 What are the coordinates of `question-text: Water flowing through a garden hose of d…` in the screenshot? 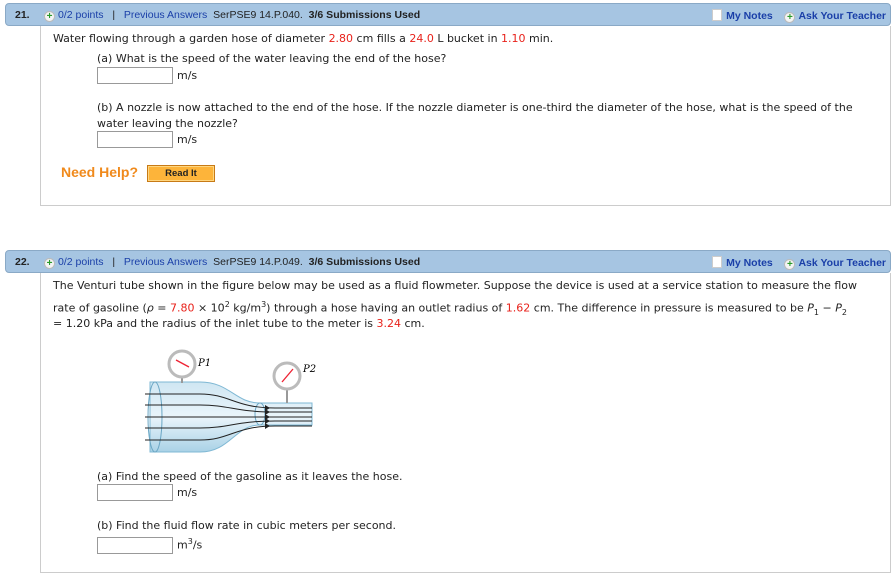 It's located at (303, 38).